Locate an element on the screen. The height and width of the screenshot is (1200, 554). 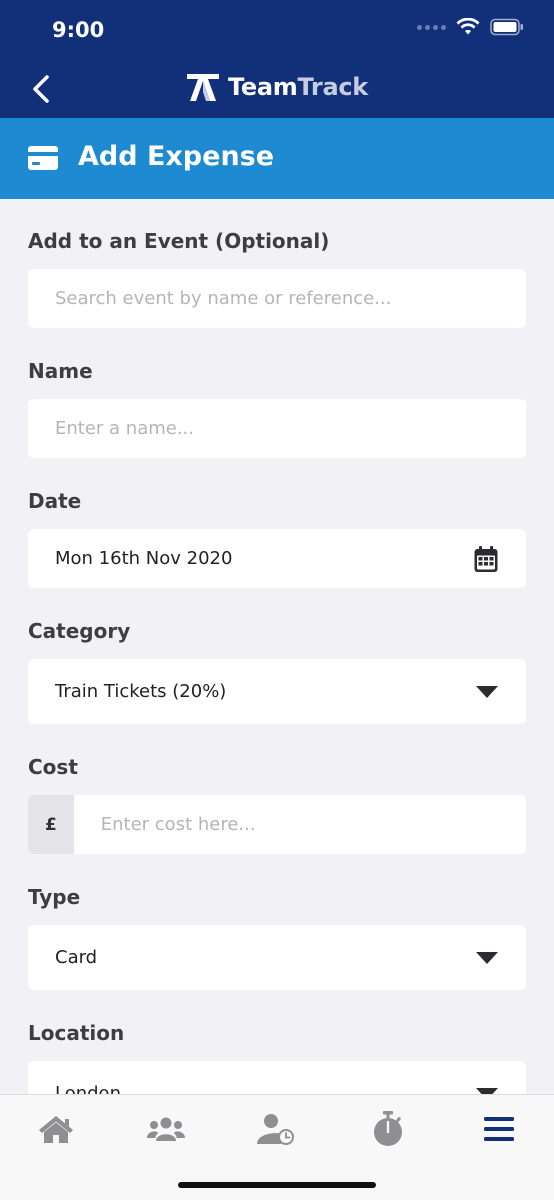
status-bar: 9:00 is located at coordinates (277, 30).